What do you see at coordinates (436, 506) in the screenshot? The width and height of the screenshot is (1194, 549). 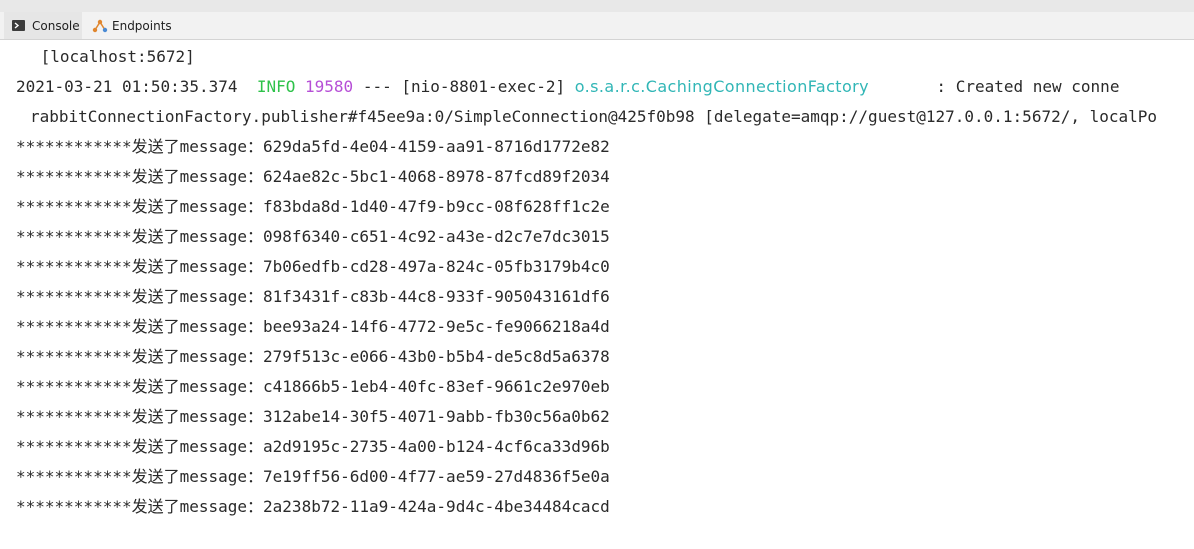 I see `message-id: 2a238b72-11a9-424a-9d4c-4be34484cacd` at bounding box center [436, 506].